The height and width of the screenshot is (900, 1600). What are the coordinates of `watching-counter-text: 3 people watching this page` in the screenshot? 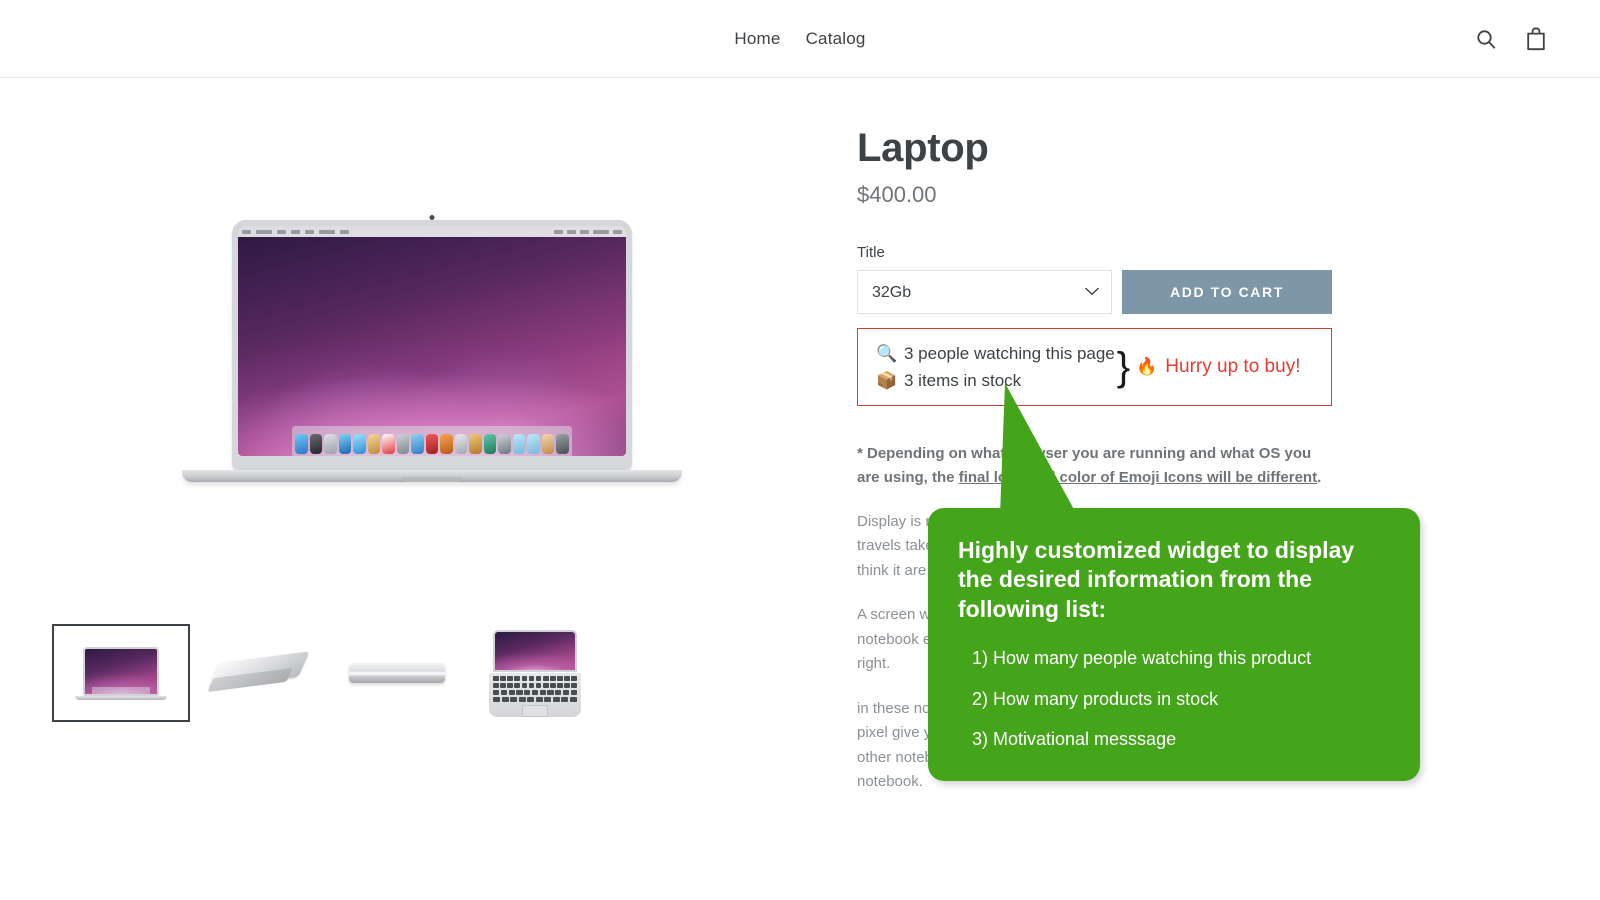 It's located at (1009, 353).